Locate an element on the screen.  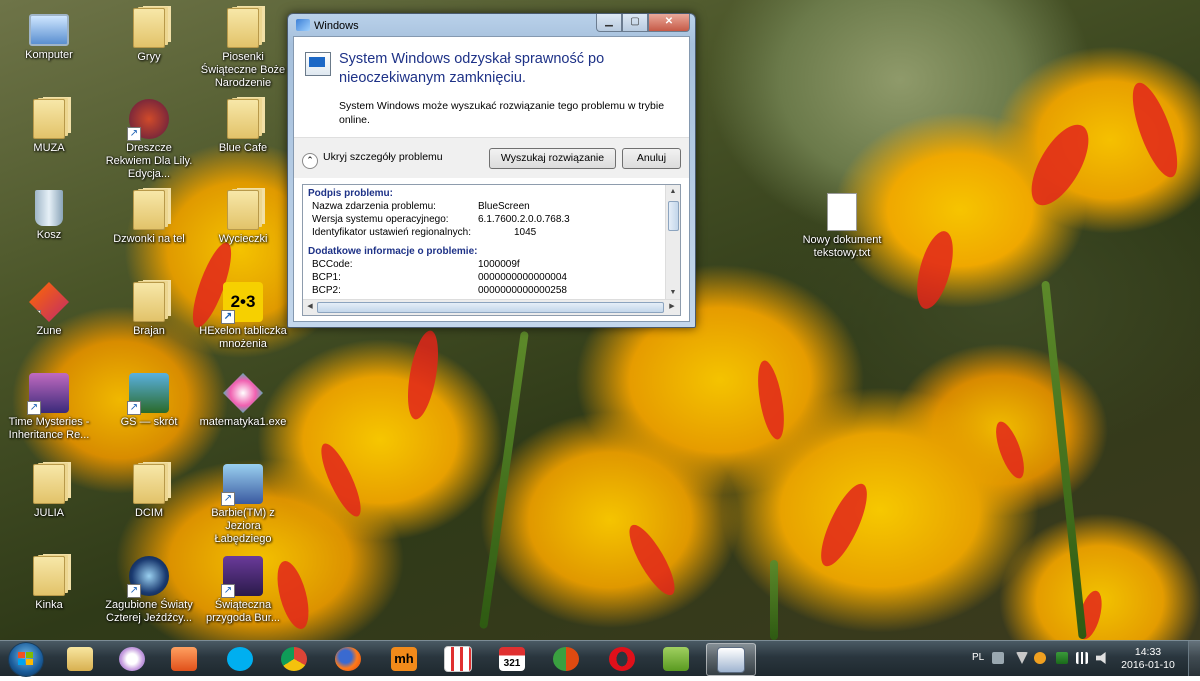
show-desktop-button is located at coordinates (1194, 658).